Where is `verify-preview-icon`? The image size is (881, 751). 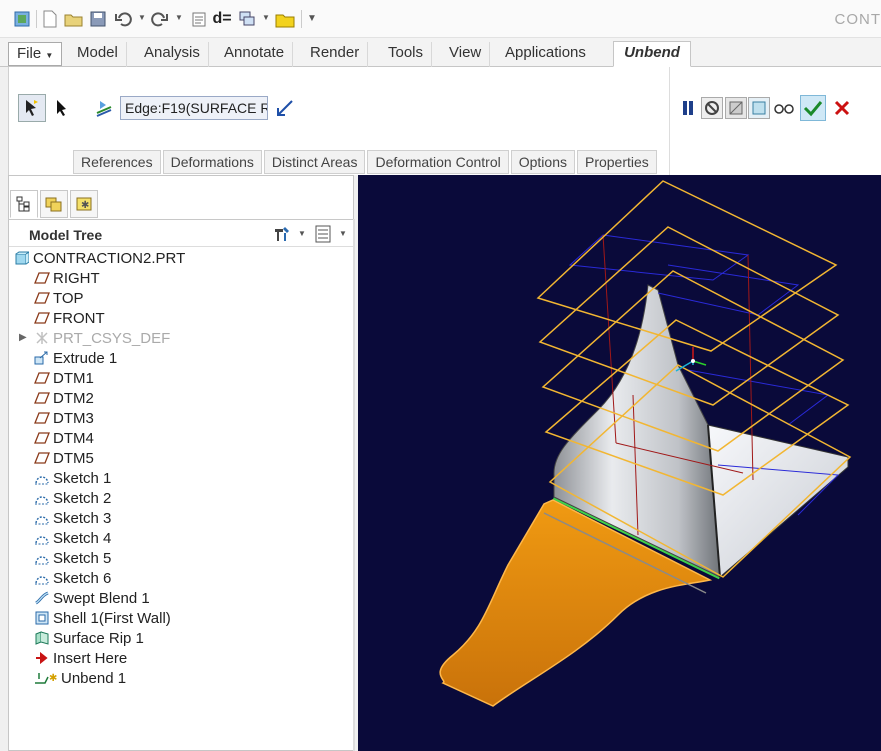 verify-preview-icon is located at coordinates (759, 108).